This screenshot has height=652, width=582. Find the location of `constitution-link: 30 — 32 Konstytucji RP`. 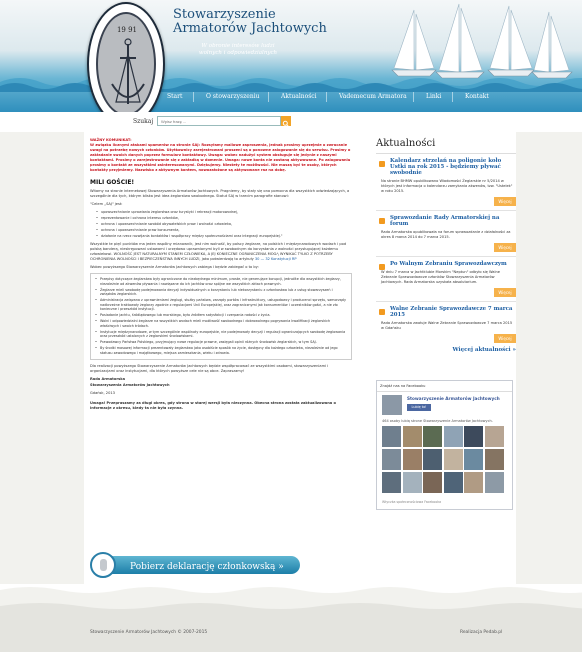

constitution-link: 30 — 32 Konstytucji RP is located at coordinates (276, 259).